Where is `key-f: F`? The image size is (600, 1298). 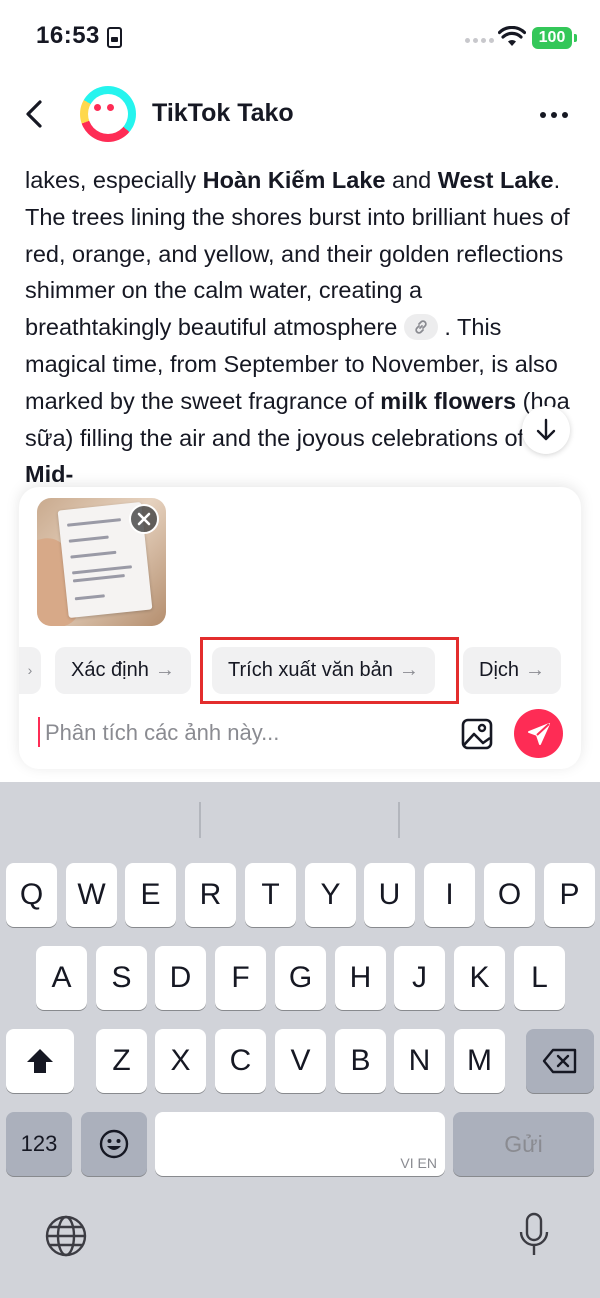
key-f: F is located at coordinates (240, 978).